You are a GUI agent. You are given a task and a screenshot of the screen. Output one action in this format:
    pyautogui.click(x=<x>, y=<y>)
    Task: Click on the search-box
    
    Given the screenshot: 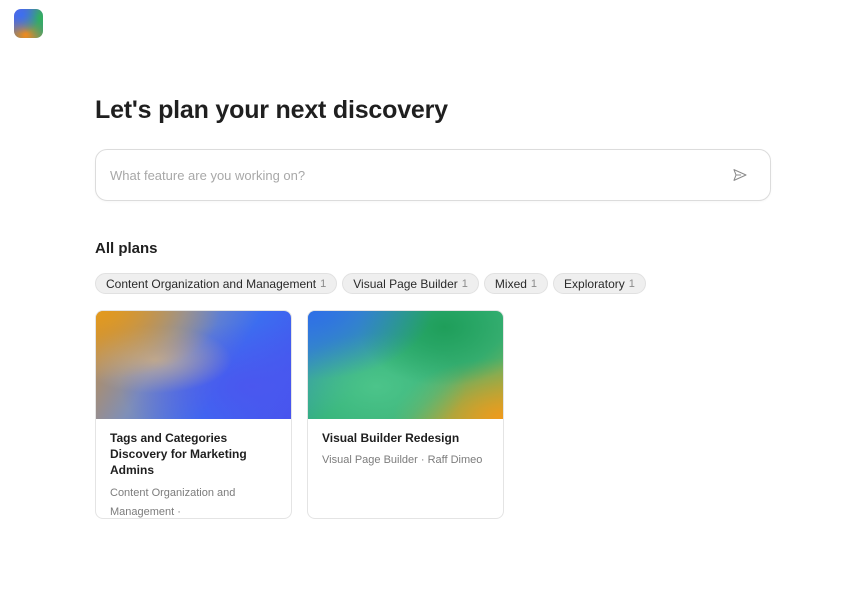 What is the action you would take?
    pyautogui.click(x=433, y=175)
    